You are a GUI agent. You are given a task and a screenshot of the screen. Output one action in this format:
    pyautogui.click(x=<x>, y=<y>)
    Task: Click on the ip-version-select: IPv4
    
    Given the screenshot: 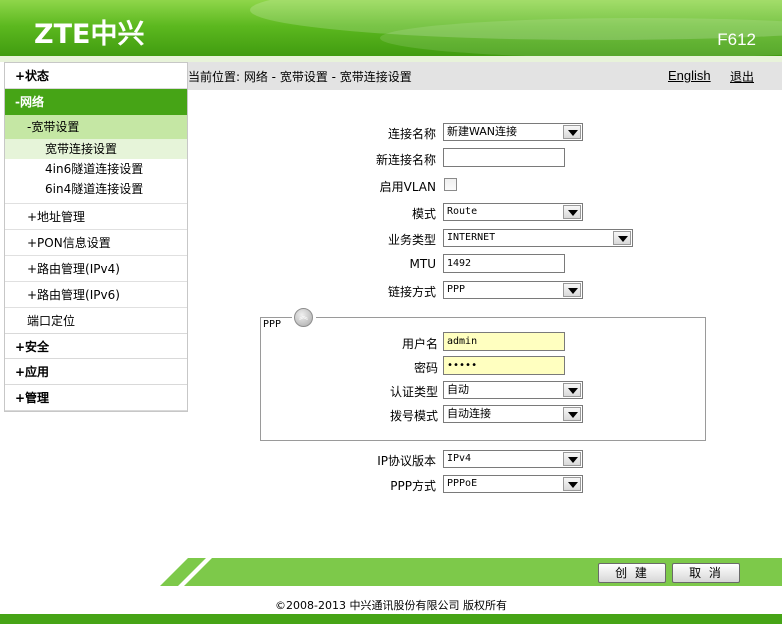 What is the action you would take?
    pyautogui.click(x=513, y=459)
    